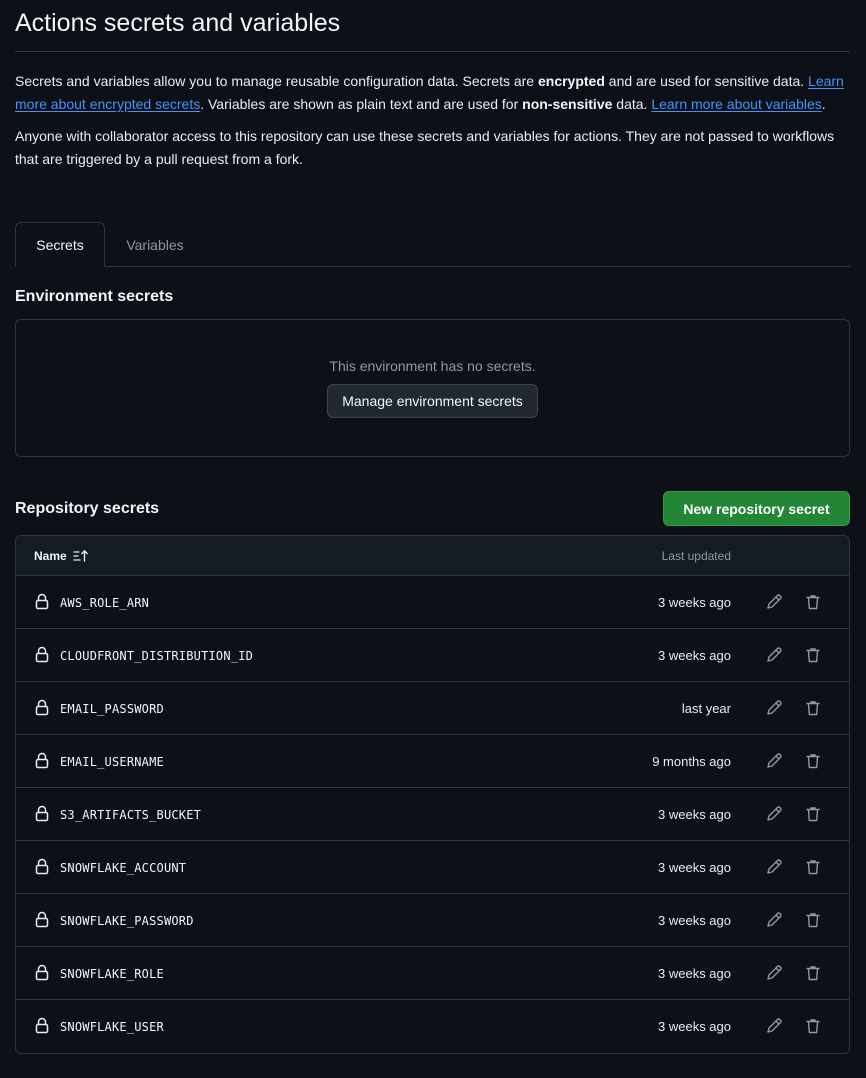 This screenshot has height=1078, width=866. What do you see at coordinates (94, 296) in the screenshot?
I see `environment-secrets-heading: Environment secrets` at bounding box center [94, 296].